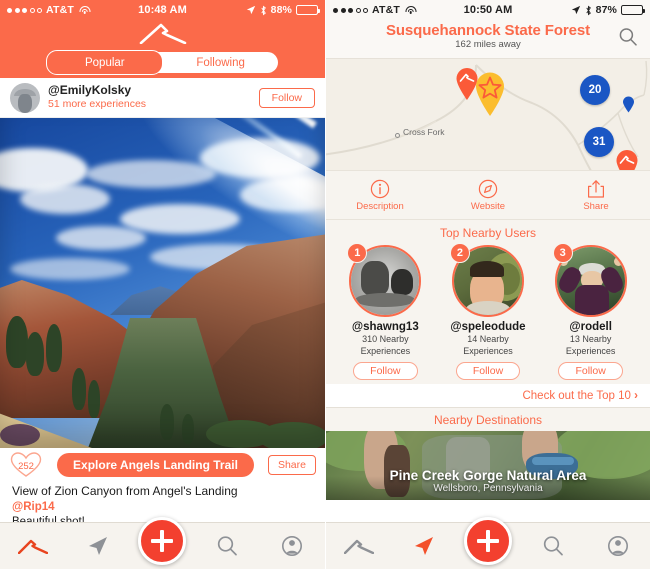  I want to click on share-action: Share, so click(596, 195).